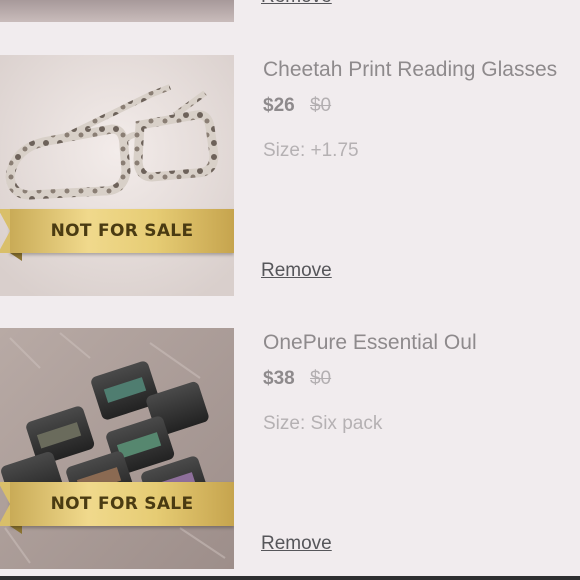 The image size is (580, 580). Describe the element at coordinates (297, 106) in the screenshot. I see `item-price-row: $26 $0` at that location.